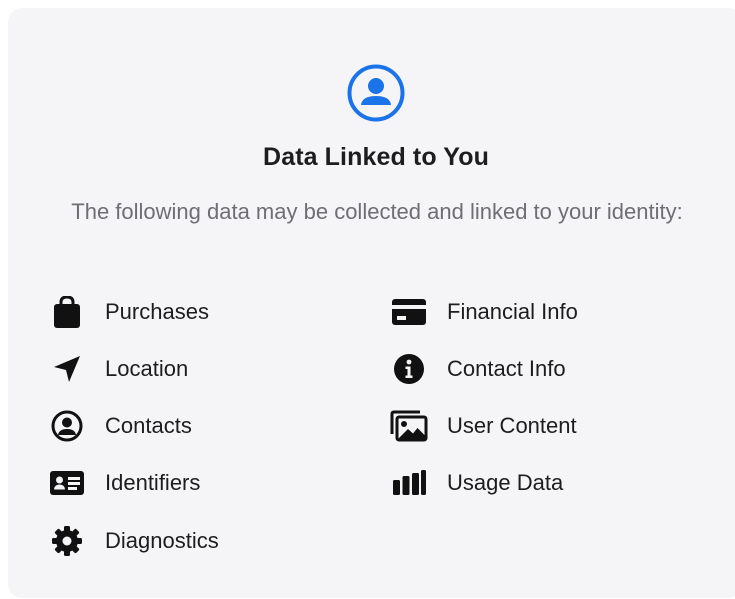  Describe the element at coordinates (512, 425) in the screenshot. I see `list-item-label: User Content` at that location.